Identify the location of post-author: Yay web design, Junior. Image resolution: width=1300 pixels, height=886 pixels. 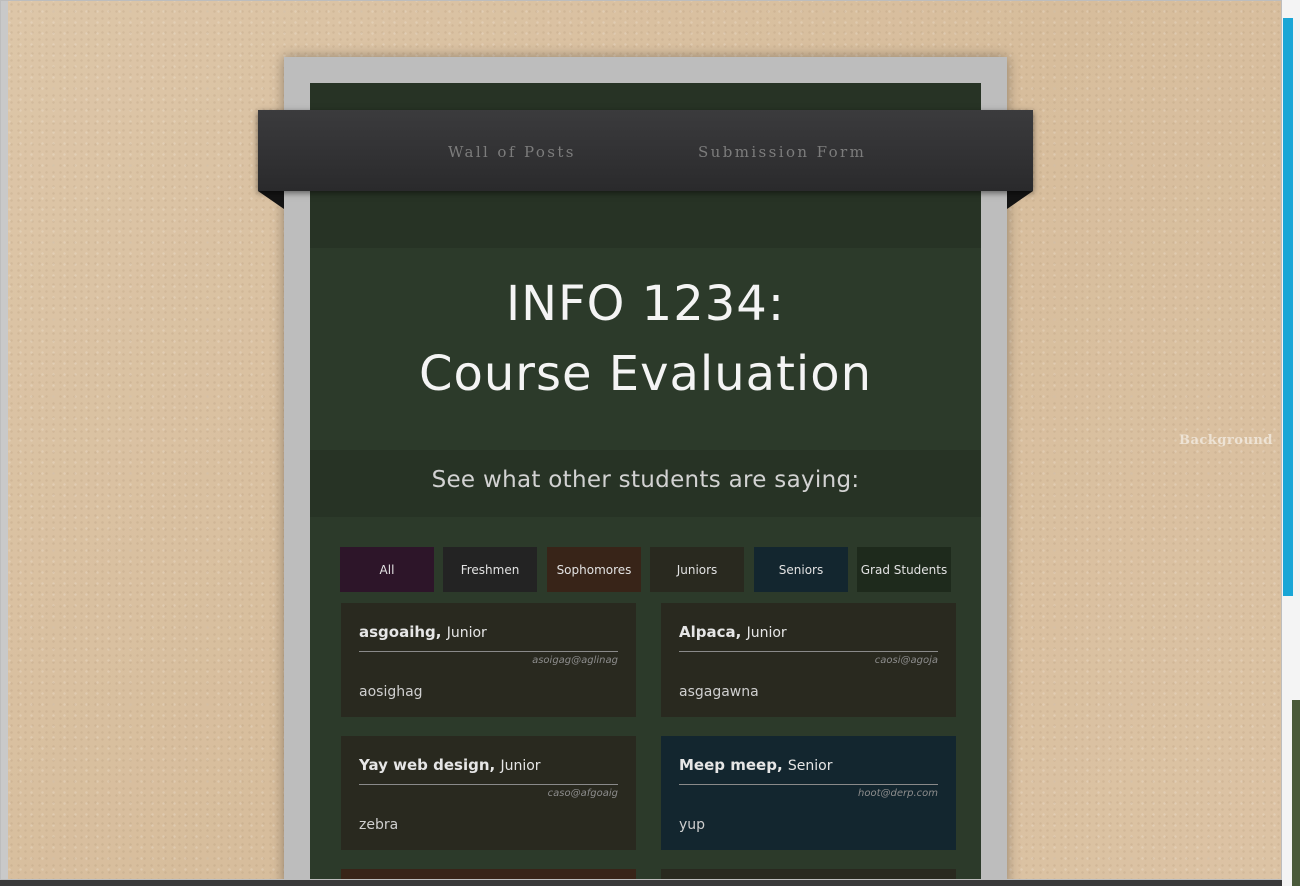
(450, 765).